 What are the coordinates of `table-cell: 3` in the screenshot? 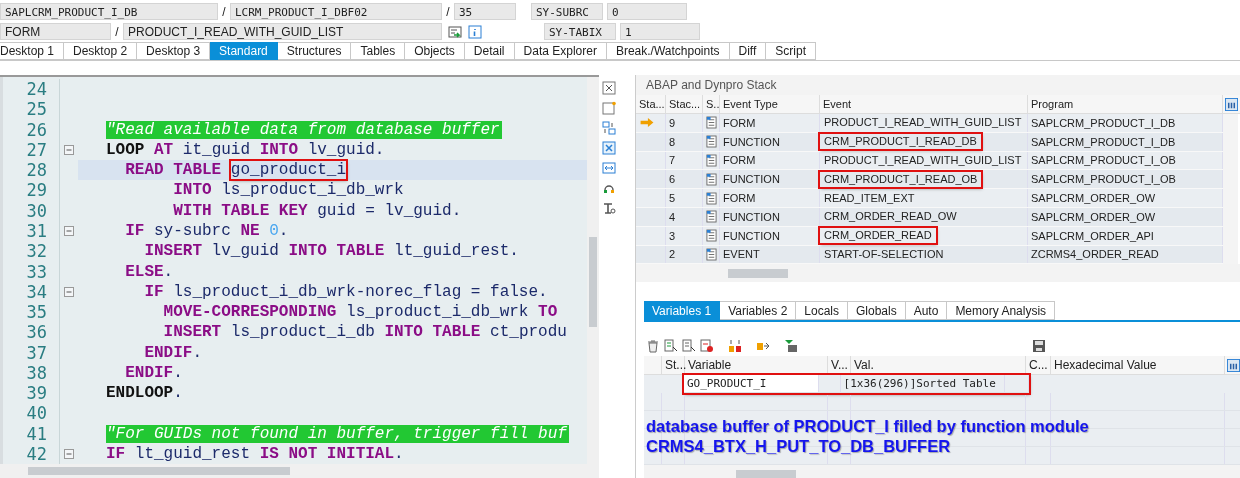 It's located at (684, 235).